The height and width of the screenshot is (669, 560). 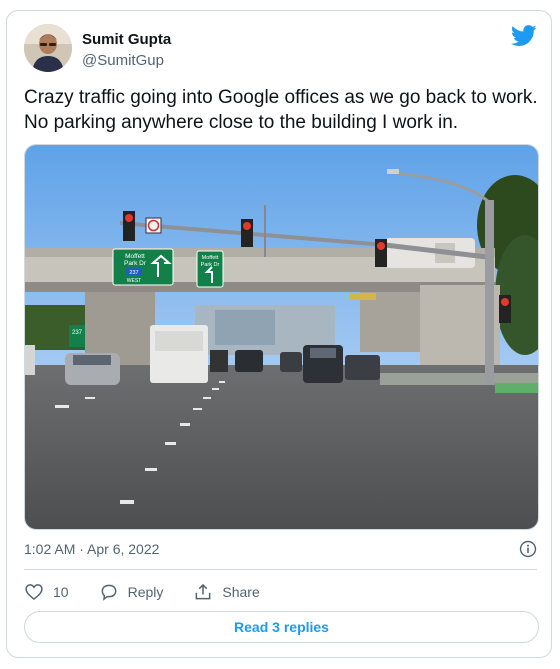 What do you see at coordinates (281, 627) in the screenshot?
I see `read-replies-button: Read 3 replies` at bounding box center [281, 627].